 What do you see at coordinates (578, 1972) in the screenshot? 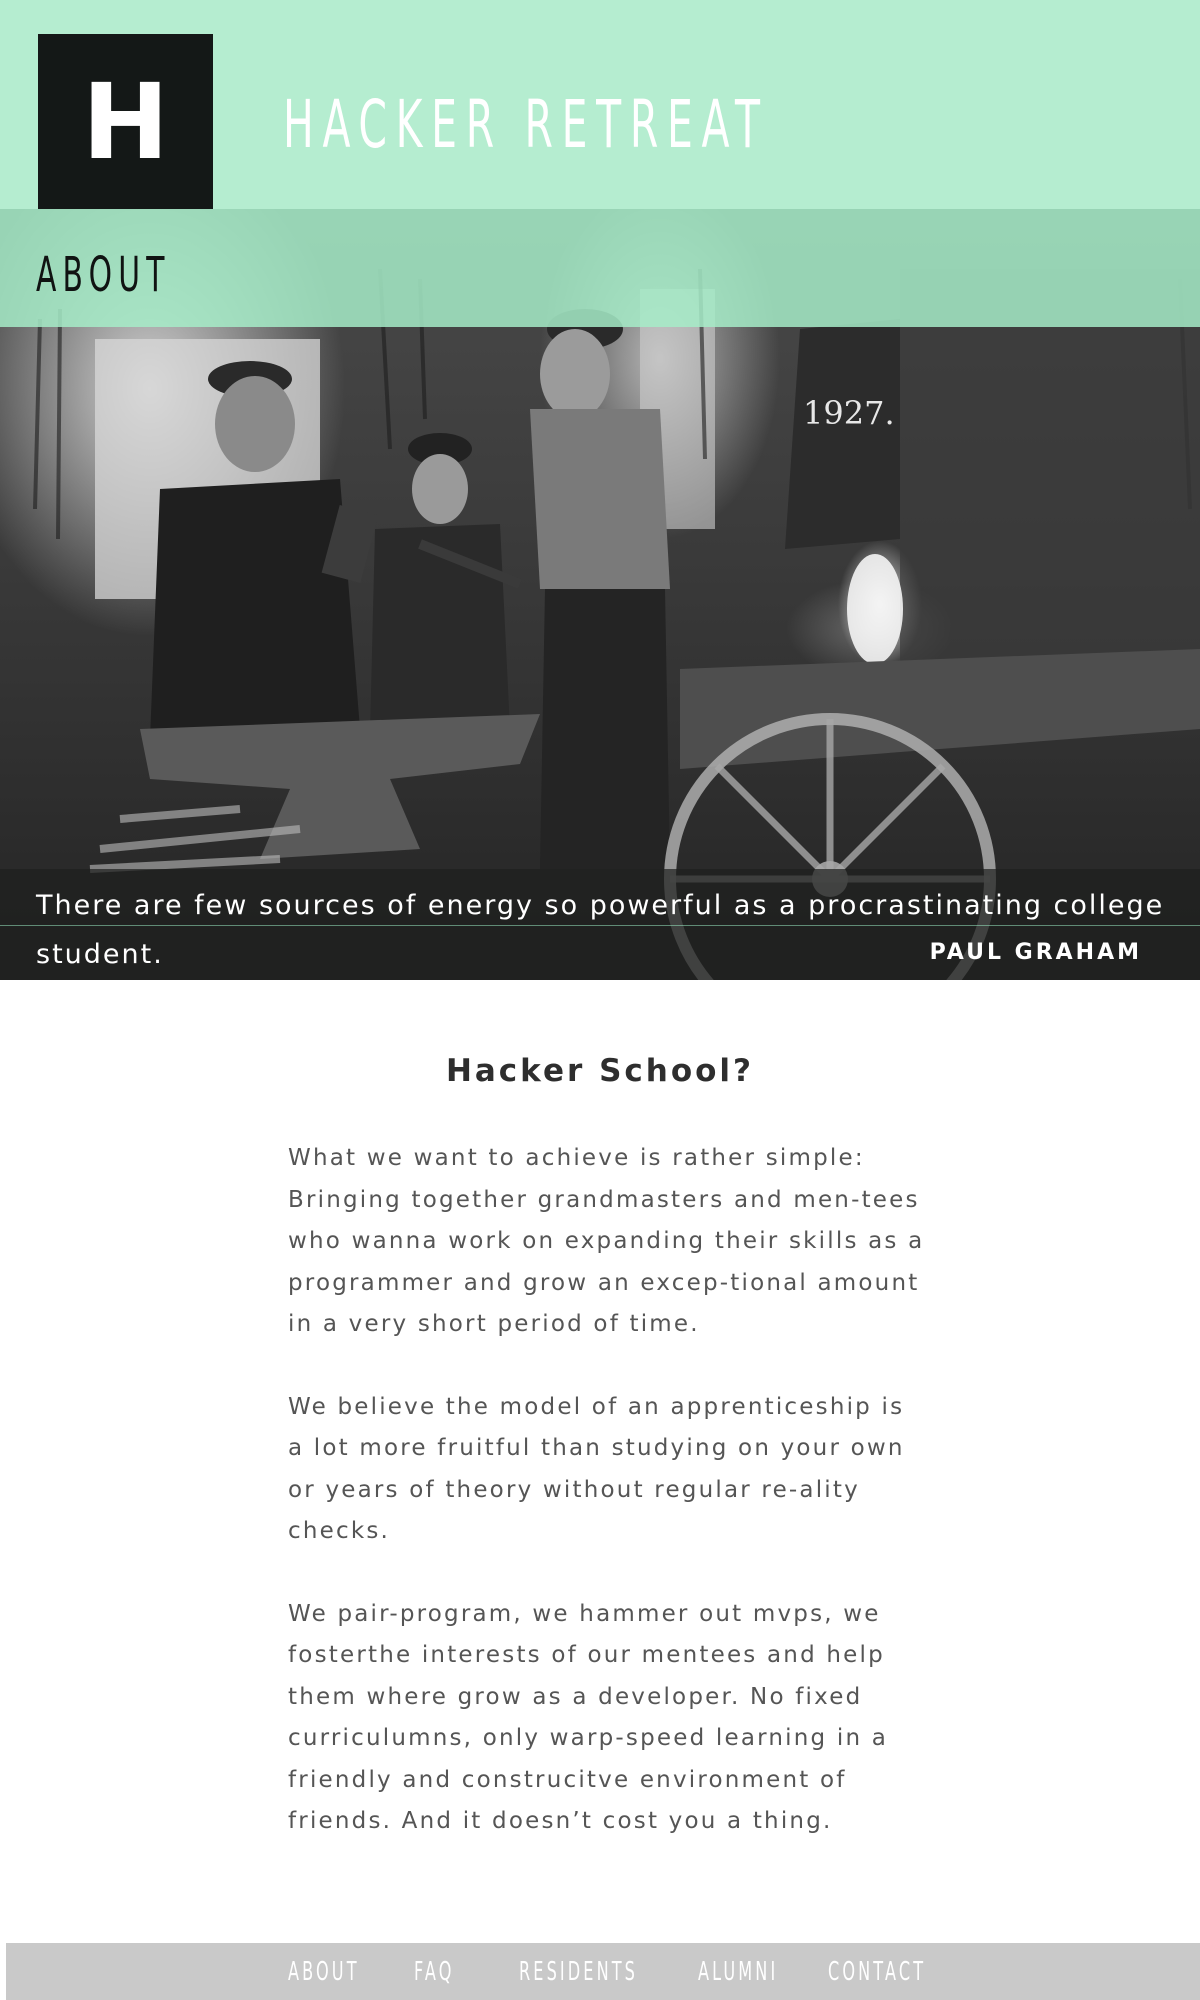
I see `nav-item-residents: RESIDENTS` at bounding box center [578, 1972].